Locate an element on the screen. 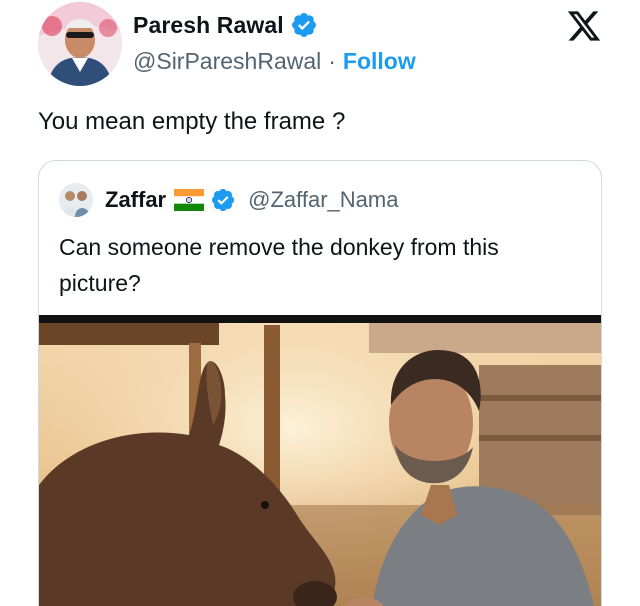 Image resolution: width=640 pixels, height=606 pixels. author-handle: @SirPareshRawal is located at coordinates (227, 61).